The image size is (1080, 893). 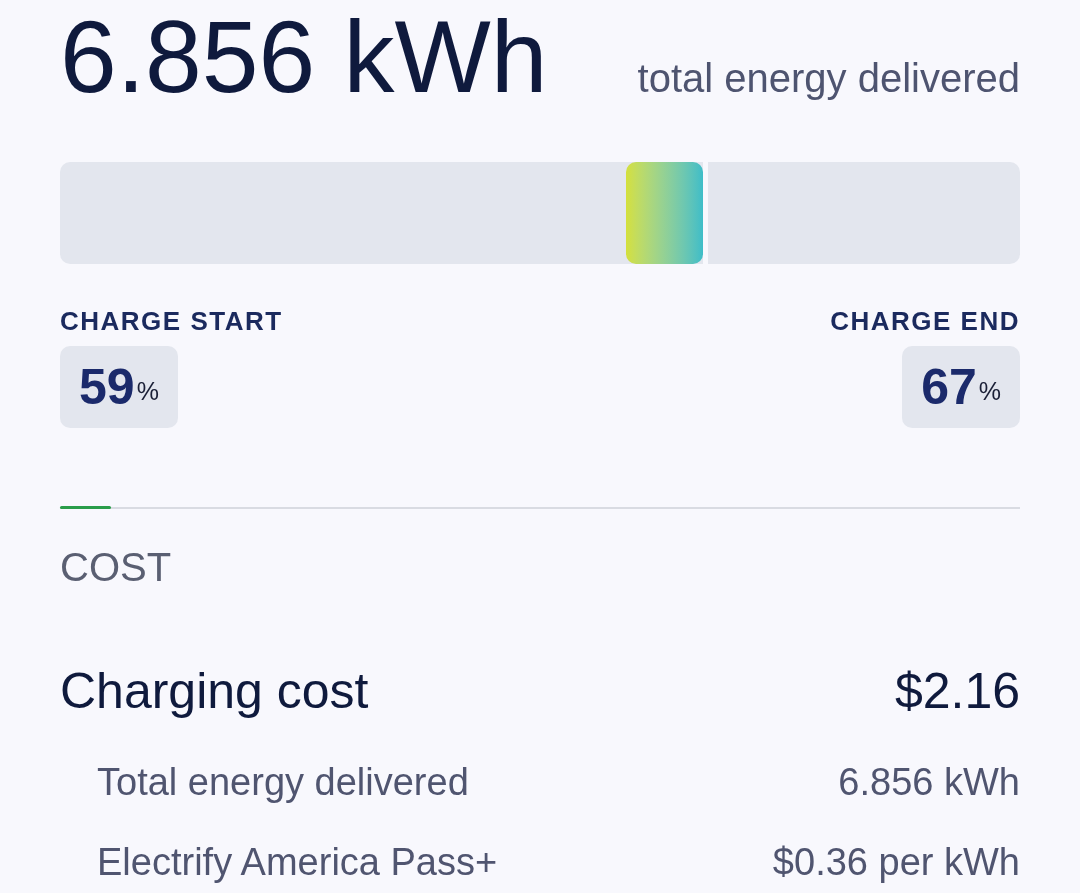 What do you see at coordinates (214, 692) in the screenshot?
I see `charging-cost-label: Charging cost` at bounding box center [214, 692].